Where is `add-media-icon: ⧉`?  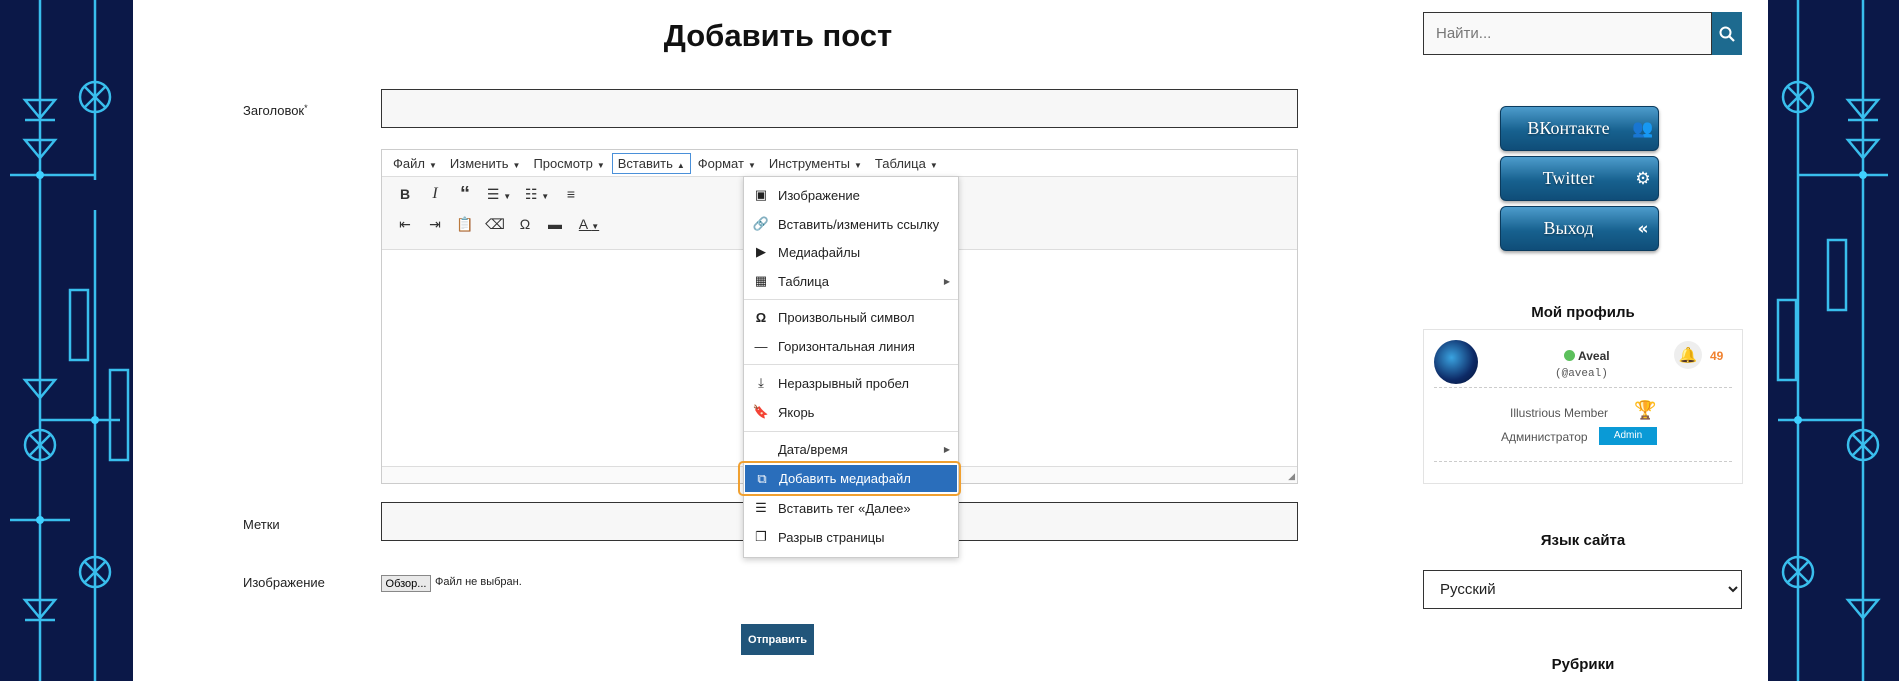
add-media-icon: ⧉ is located at coordinates (762, 478).